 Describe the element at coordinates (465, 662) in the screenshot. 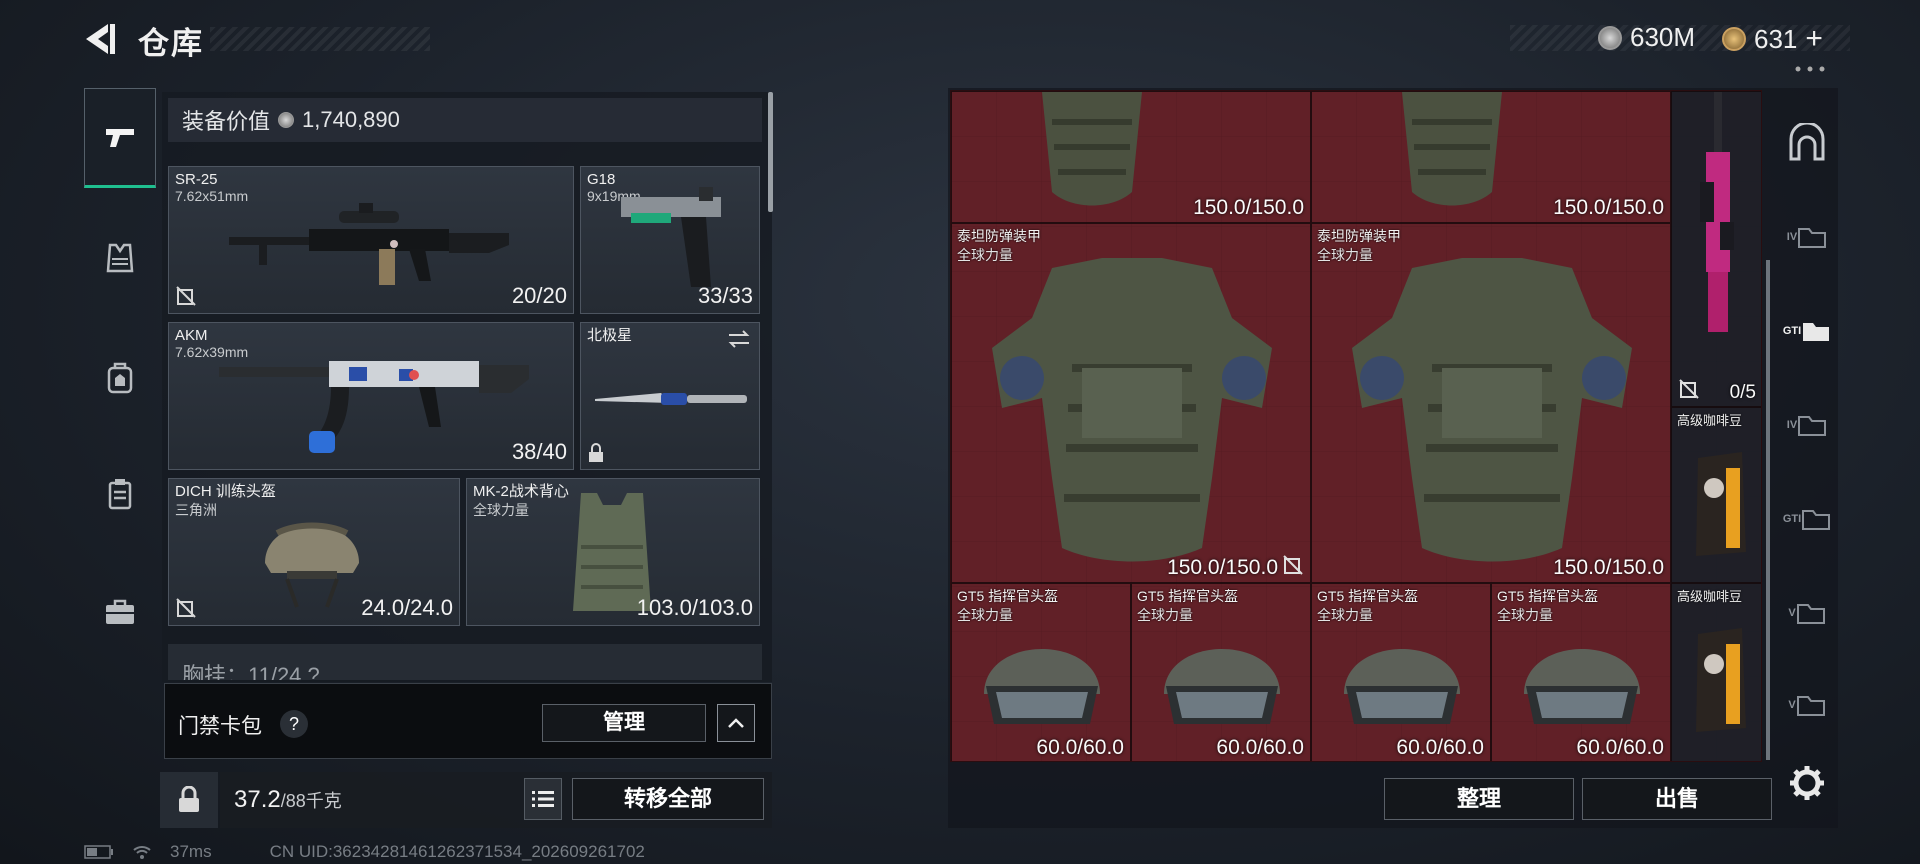

I see `chest-rig-row: 胸挂：11/24 ?` at that location.